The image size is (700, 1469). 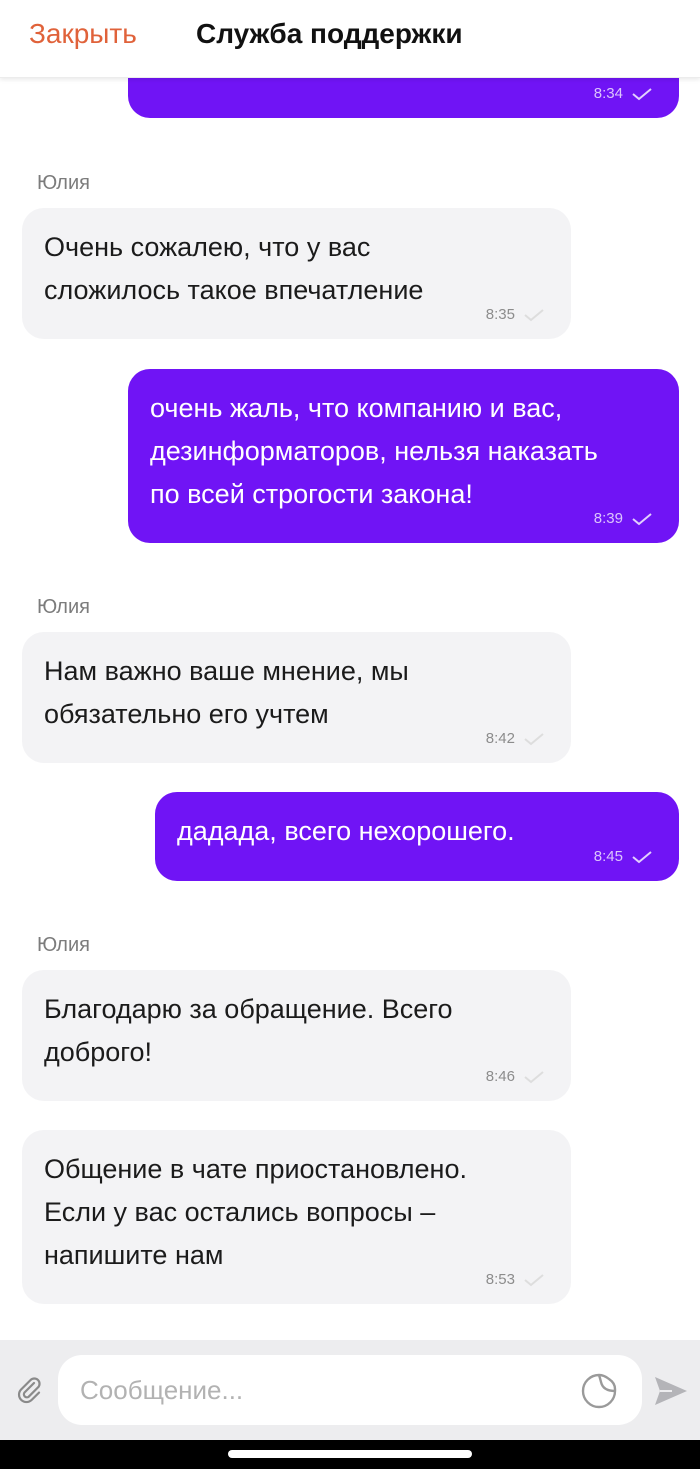 What do you see at coordinates (515, 314) in the screenshot?
I see `message-meta: 8:35` at bounding box center [515, 314].